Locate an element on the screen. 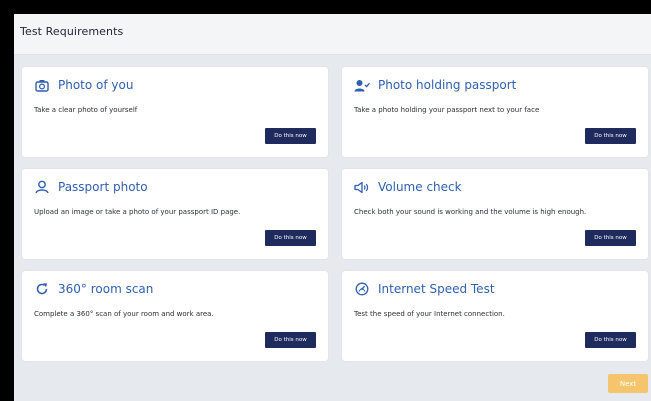  card-title: Photo holding passport is located at coordinates (447, 85).